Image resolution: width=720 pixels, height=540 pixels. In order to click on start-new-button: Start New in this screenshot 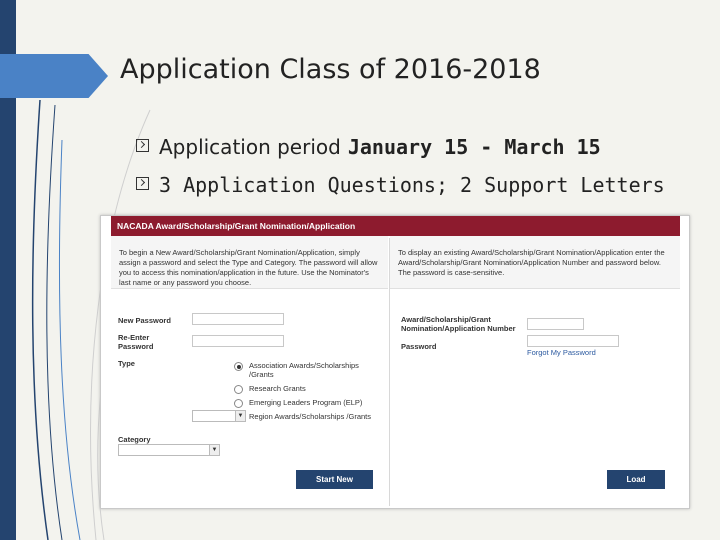, I will do `click(334, 479)`.